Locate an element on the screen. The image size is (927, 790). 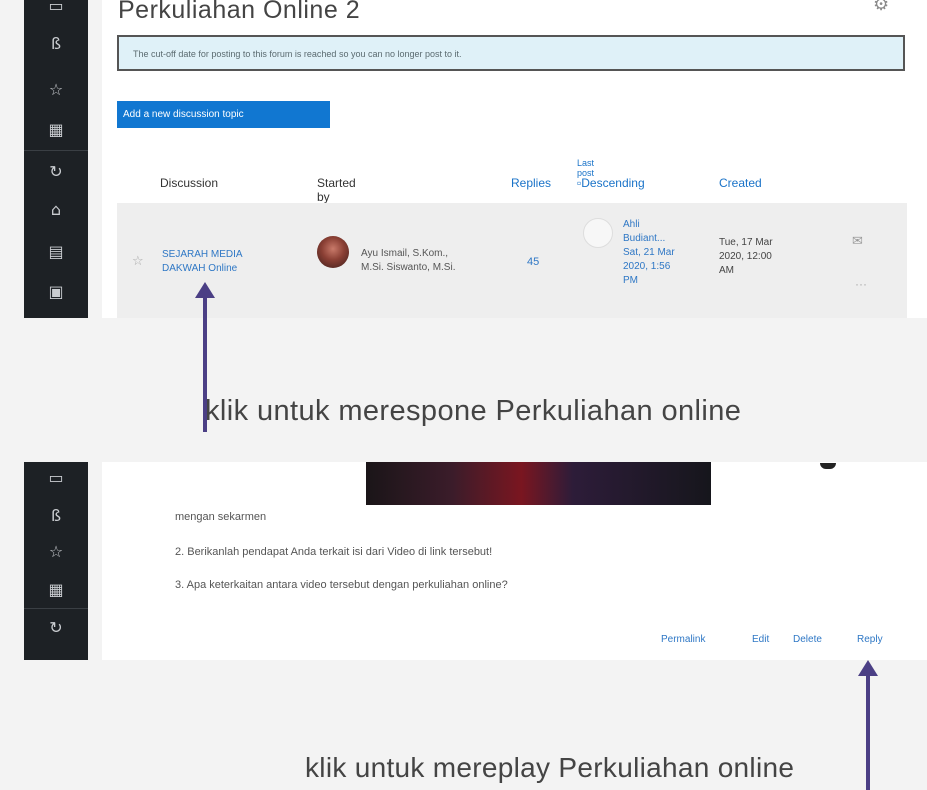
created-date: Tue, 17 Mar is located at coordinates (746, 242).